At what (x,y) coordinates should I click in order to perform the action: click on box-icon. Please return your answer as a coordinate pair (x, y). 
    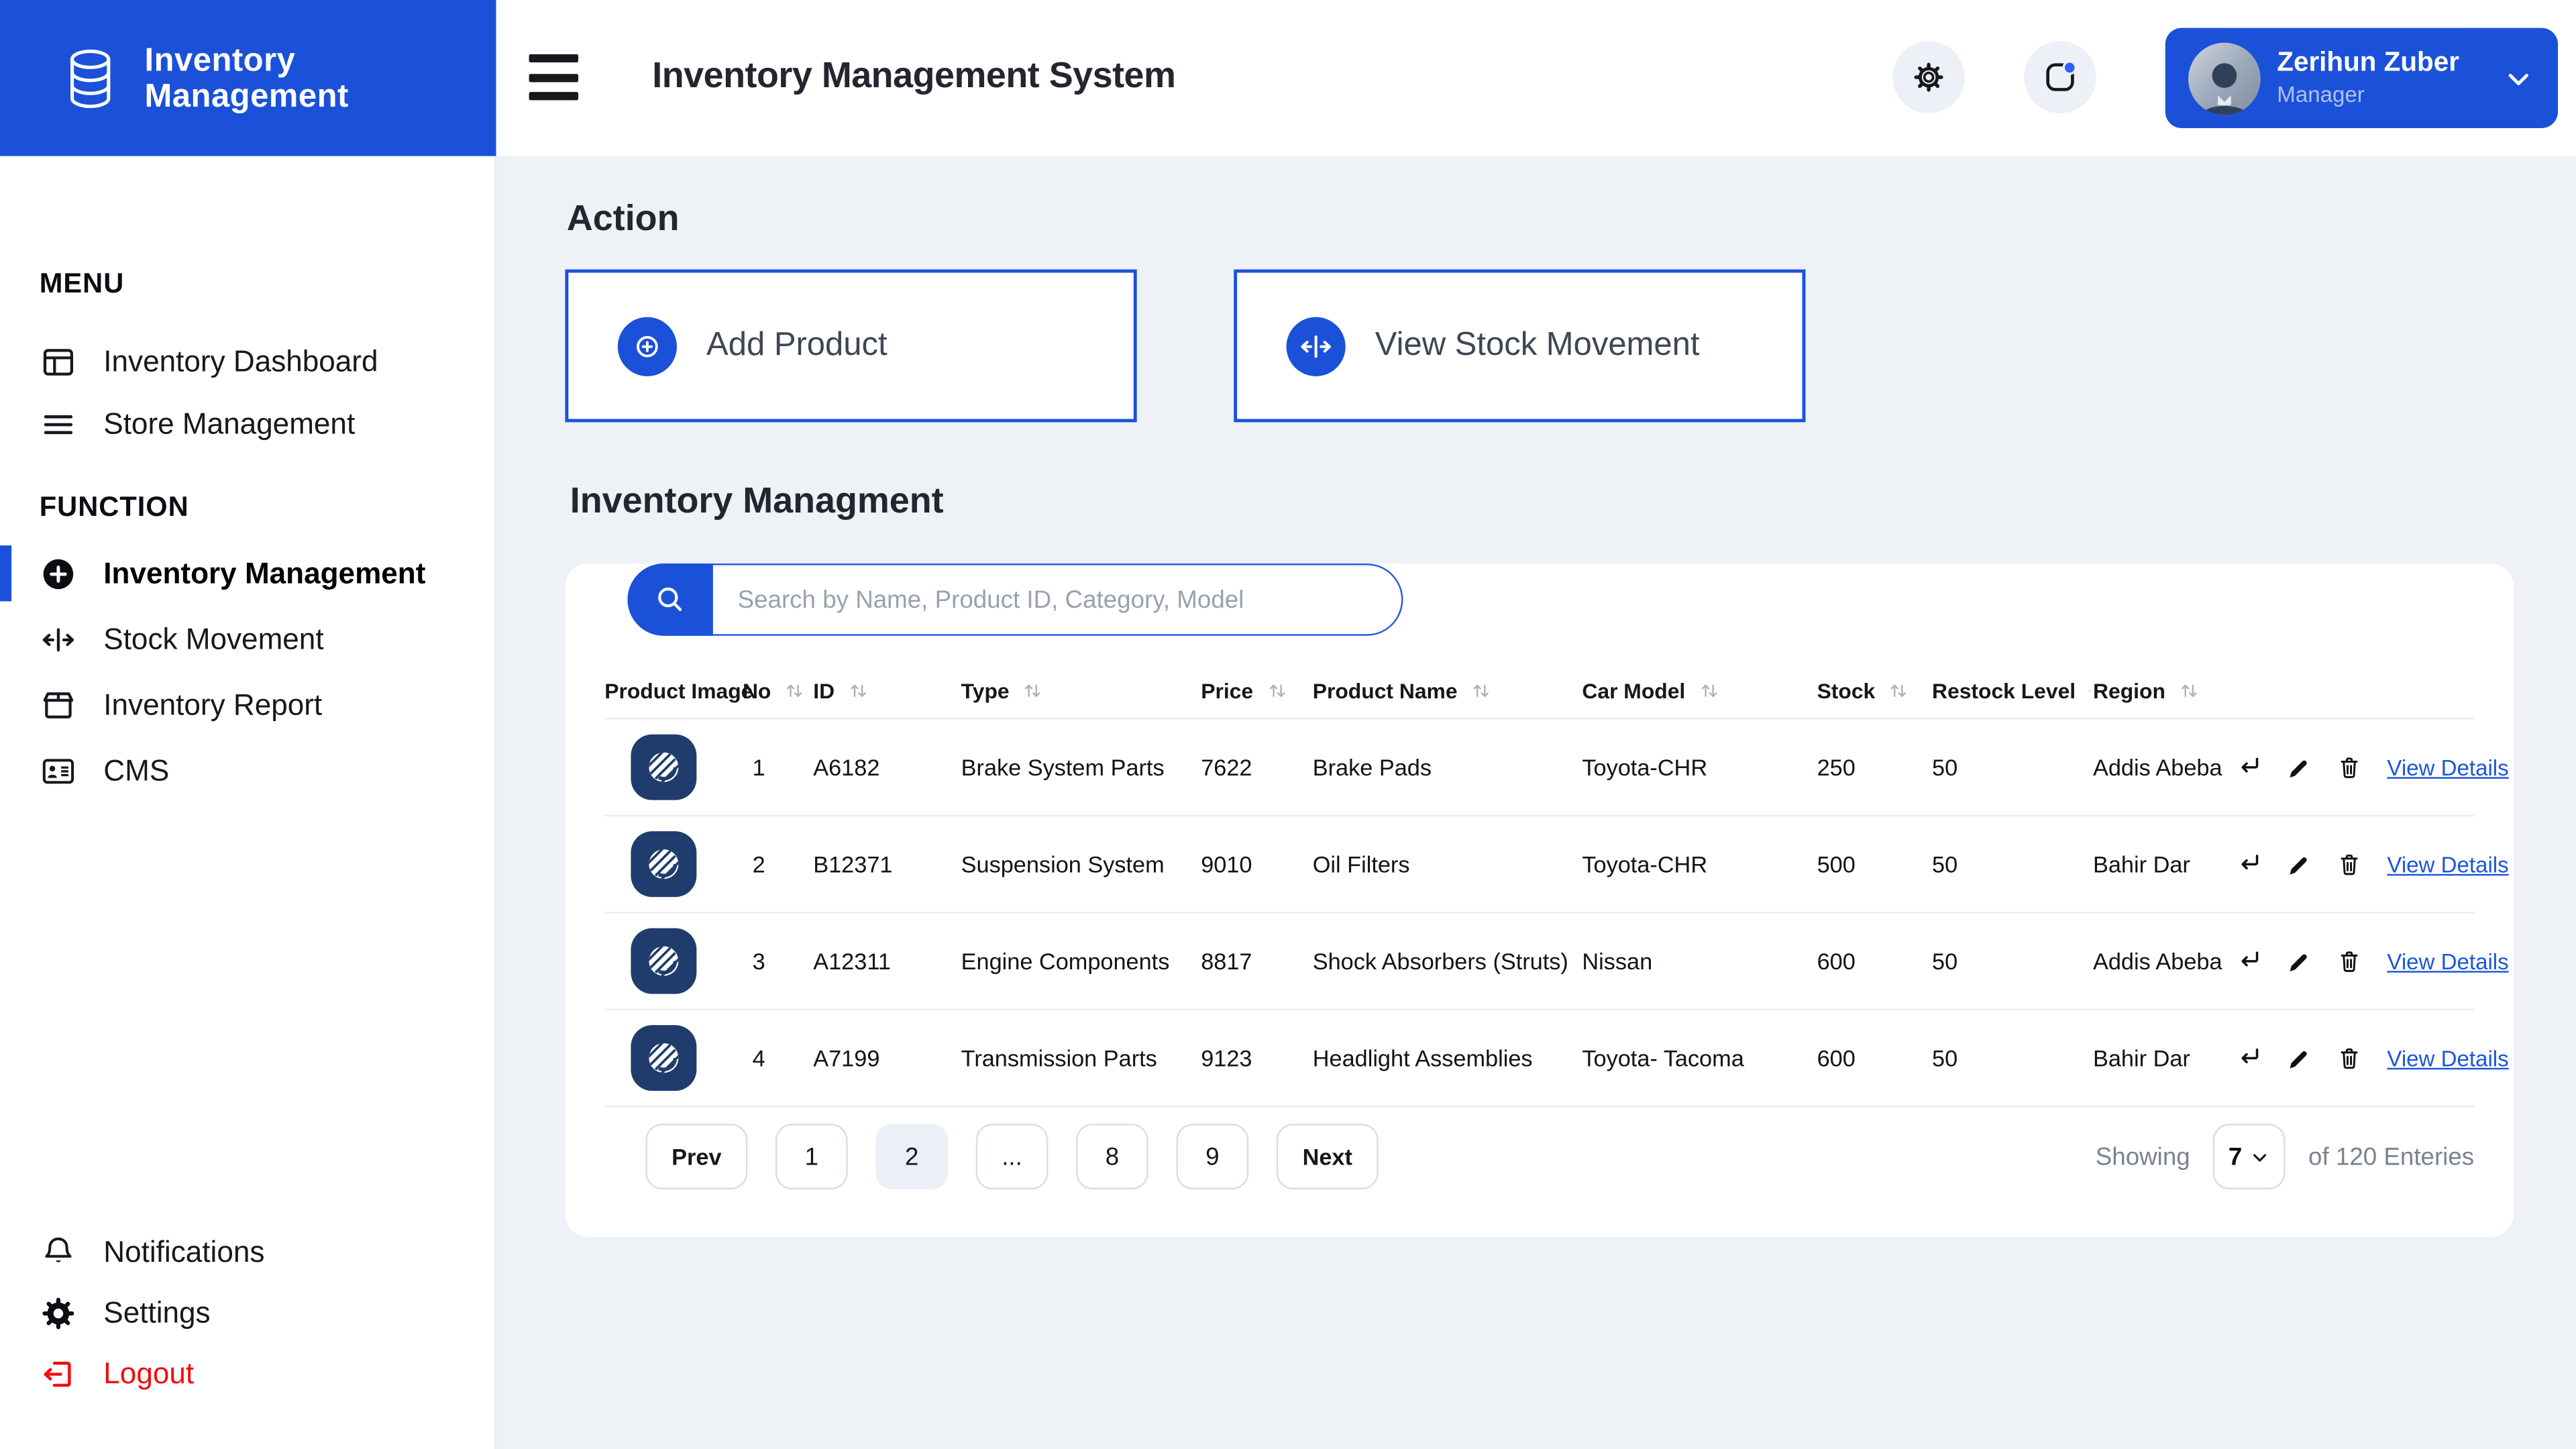
    Looking at the image, I should click on (58, 704).